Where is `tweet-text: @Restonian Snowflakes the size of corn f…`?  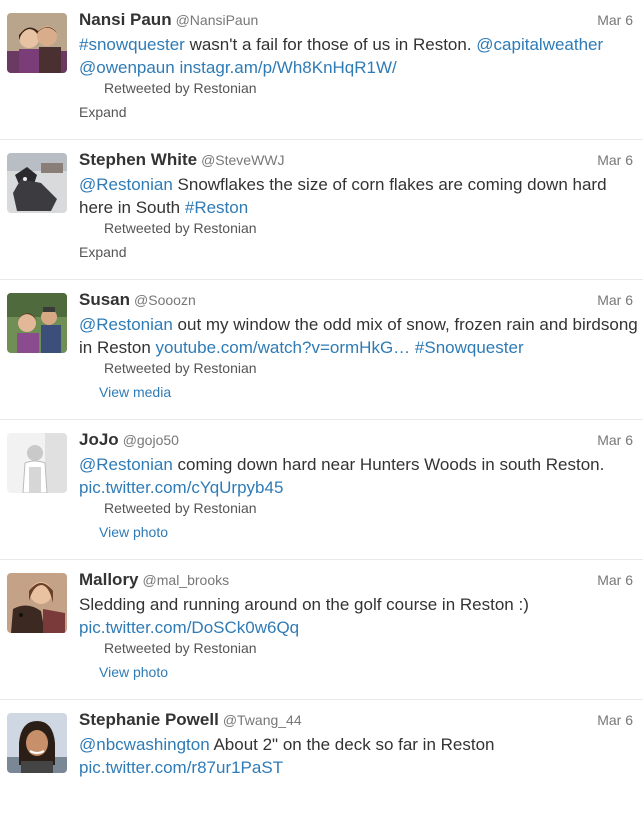
tweet-text: @Restonian Snowflakes the size of corn f… is located at coordinates (359, 196).